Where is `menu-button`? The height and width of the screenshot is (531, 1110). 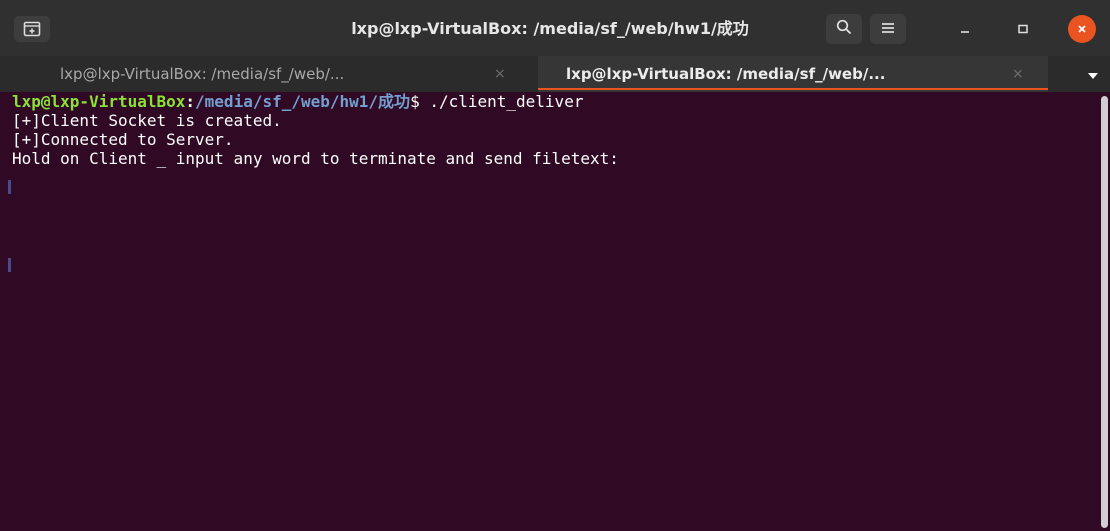
menu-button is located at coordinates (888, 29).